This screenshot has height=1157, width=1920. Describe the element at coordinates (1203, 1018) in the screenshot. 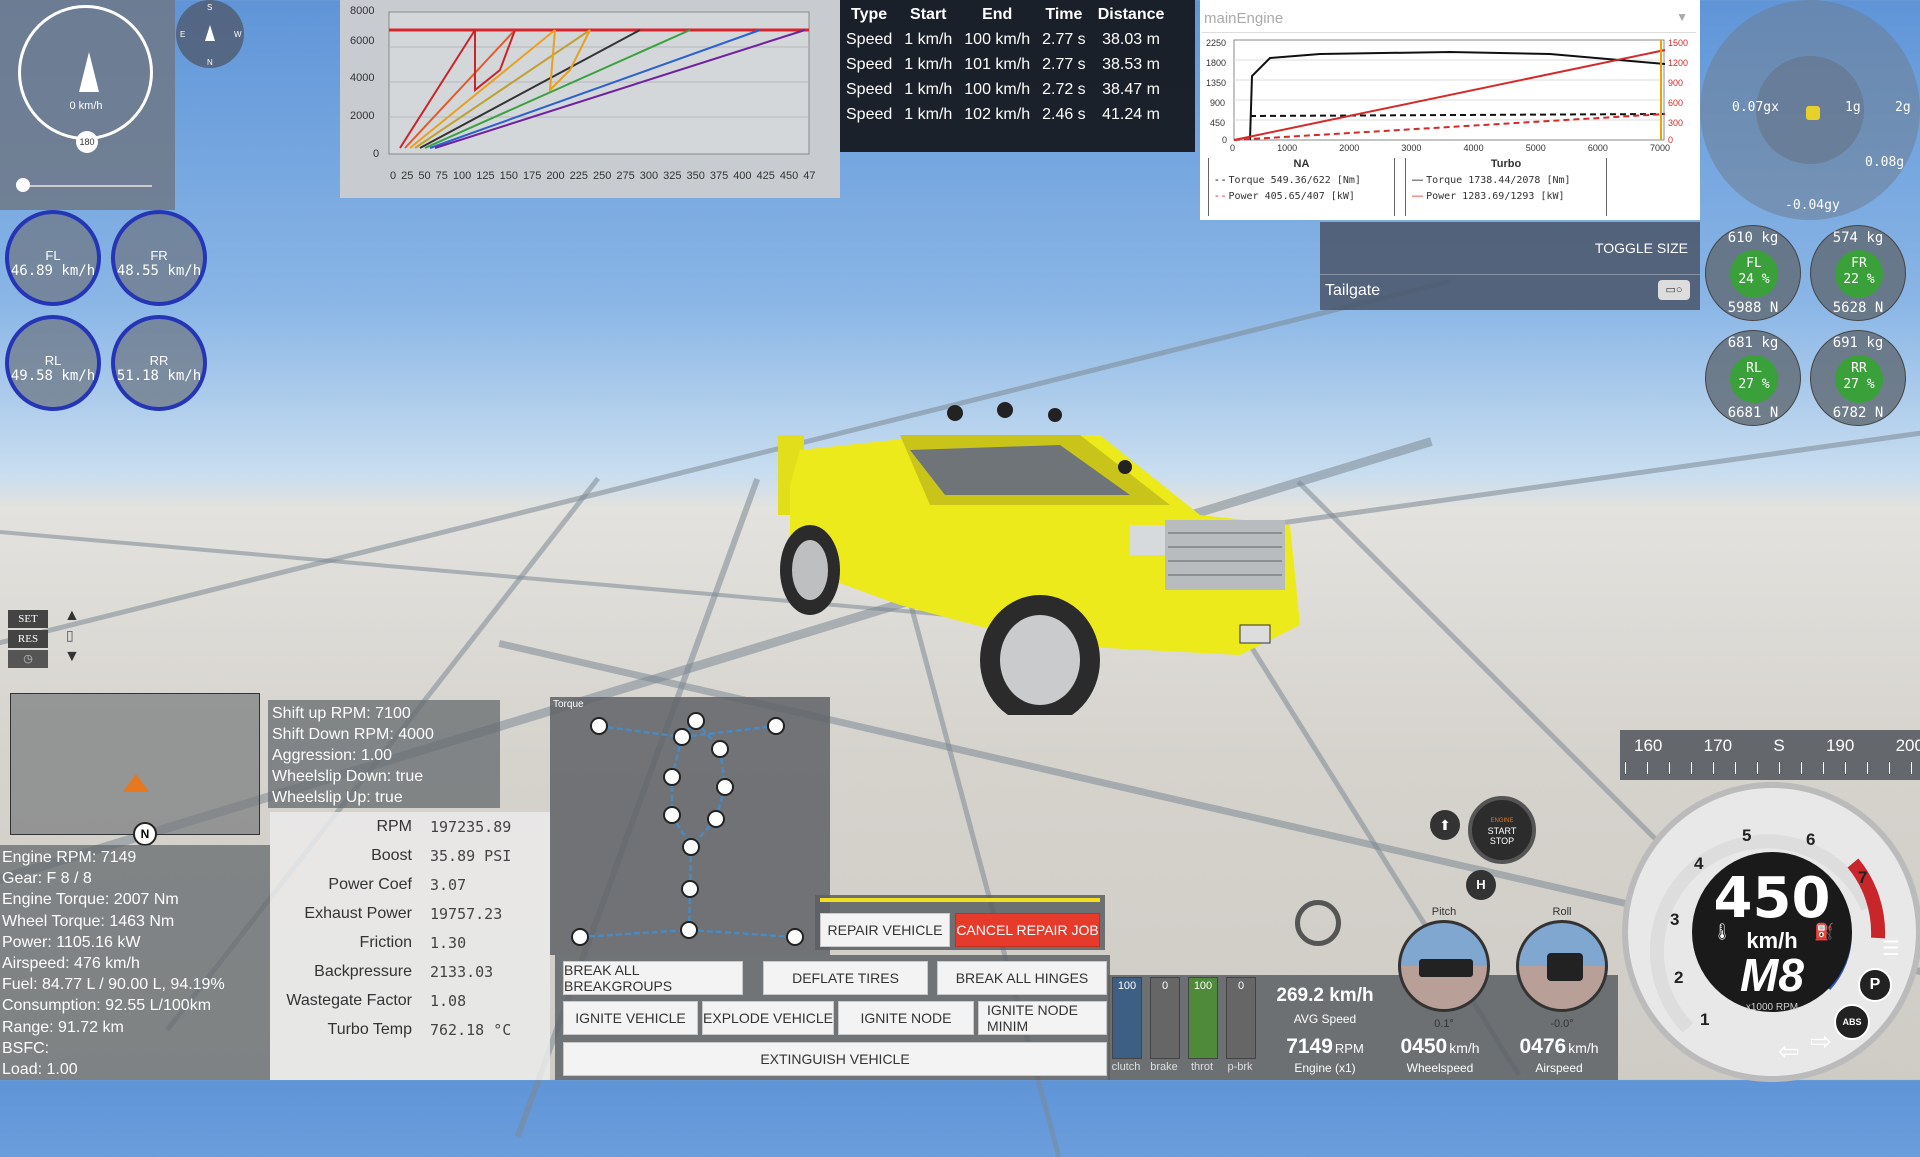

I see `pedal-bar-throttle: 100` at that location.